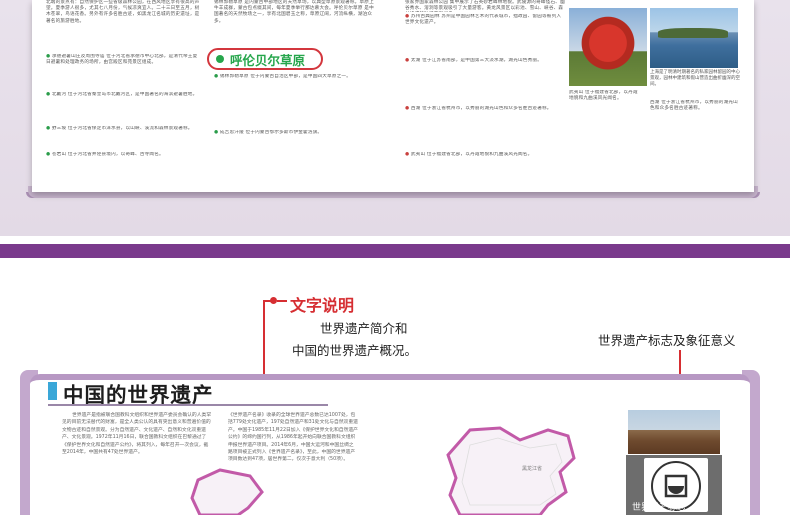  What do you see at coordinates (532, 468) in the screenshot?
I see `map-label: 黑龙江省` at bounding box center [532, 468].